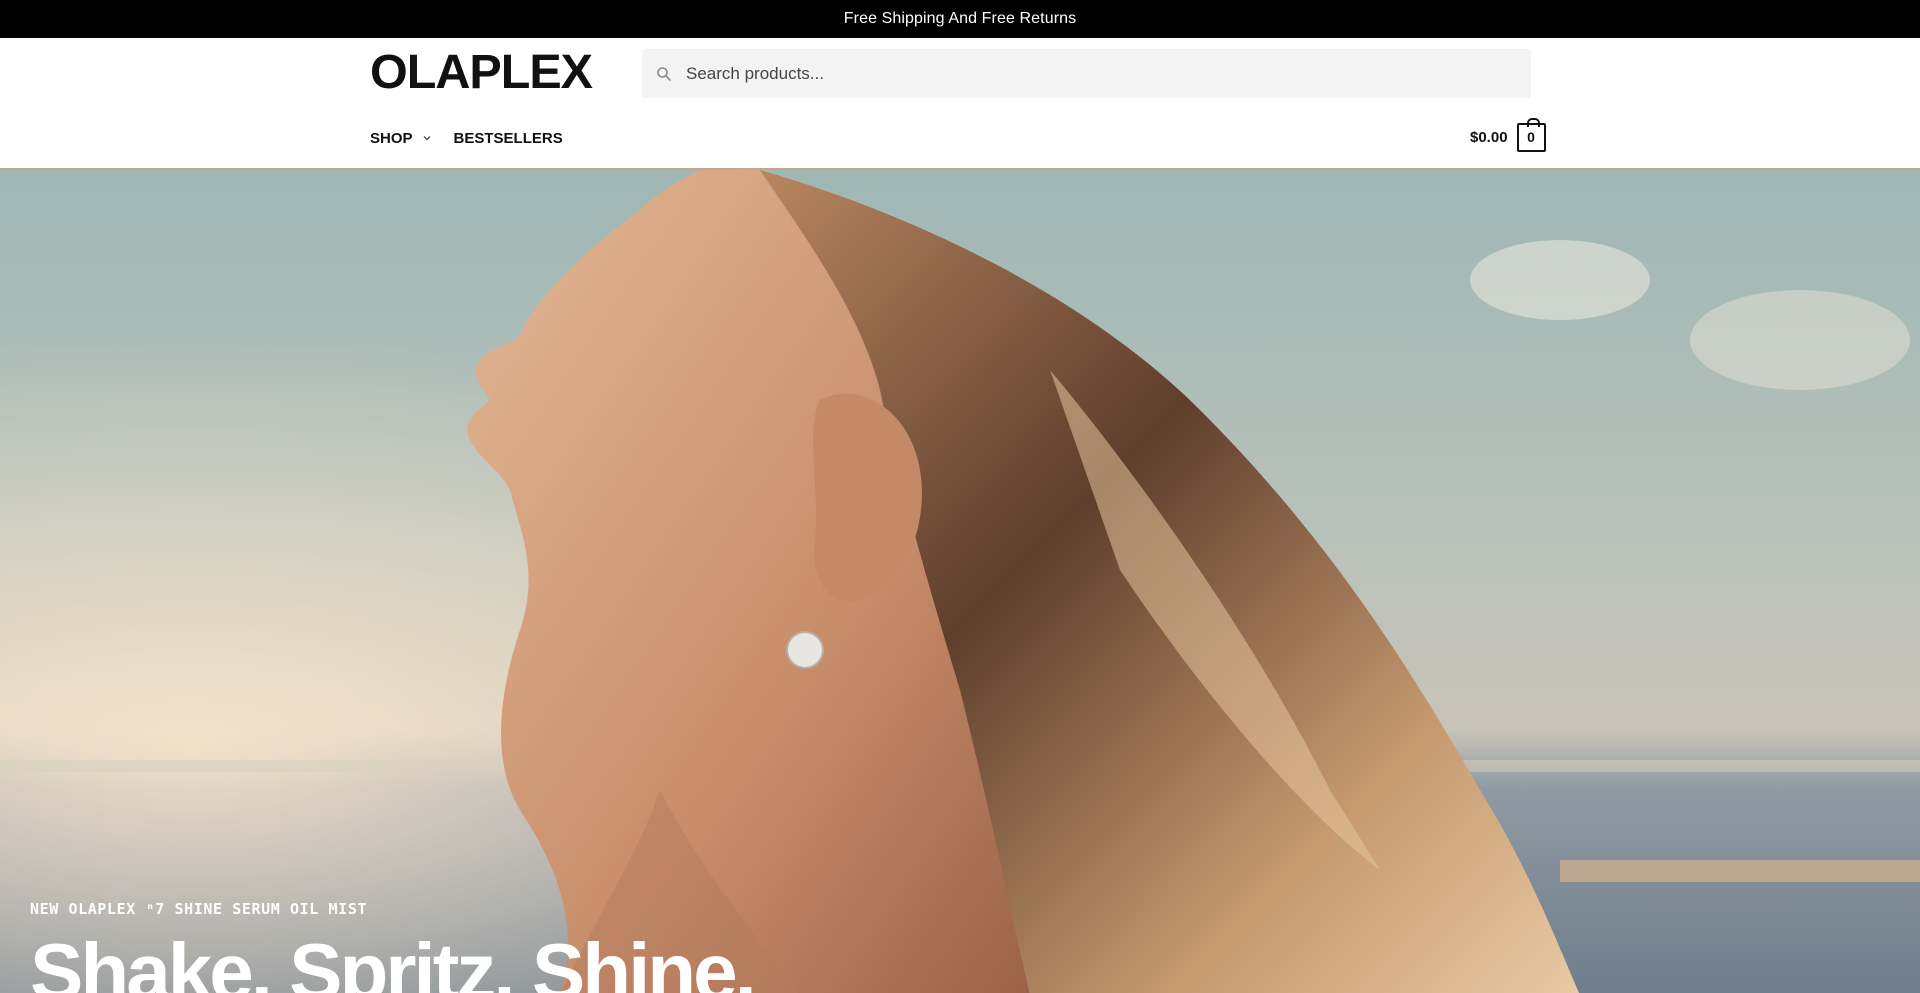 Image resolution: width=1920 pixels, height=993 pixels. I want to click on nav-item-bestsellers: BESTSELLERS, so click(508, 138).